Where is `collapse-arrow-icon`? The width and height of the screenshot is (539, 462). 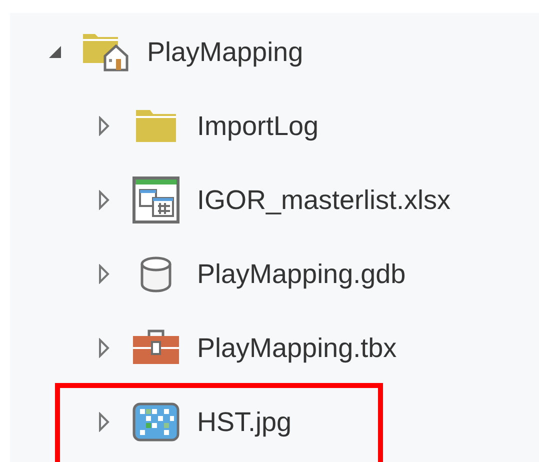
collapse-arrow-icon is located at coordinates (55, 52).